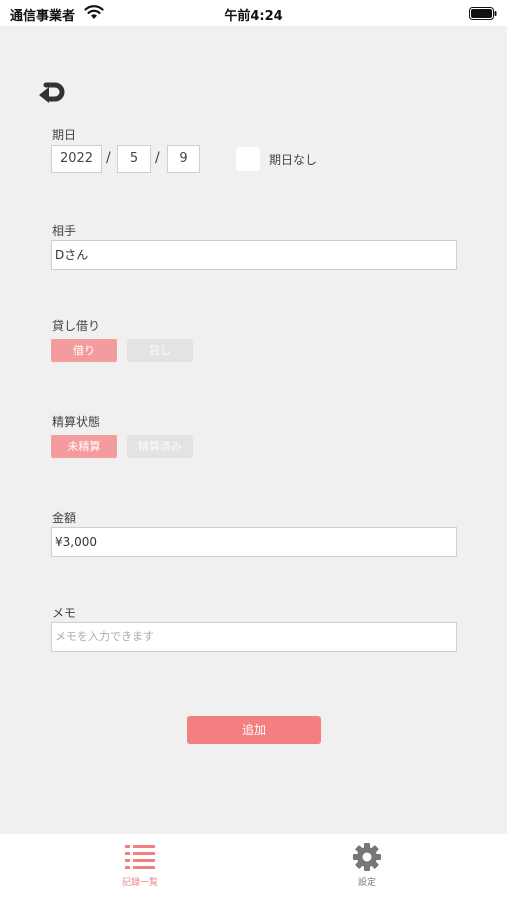  Describe the element at coordinates (254, 542) in the screenshot. I see `amount-input: ¥3,000` at that location.